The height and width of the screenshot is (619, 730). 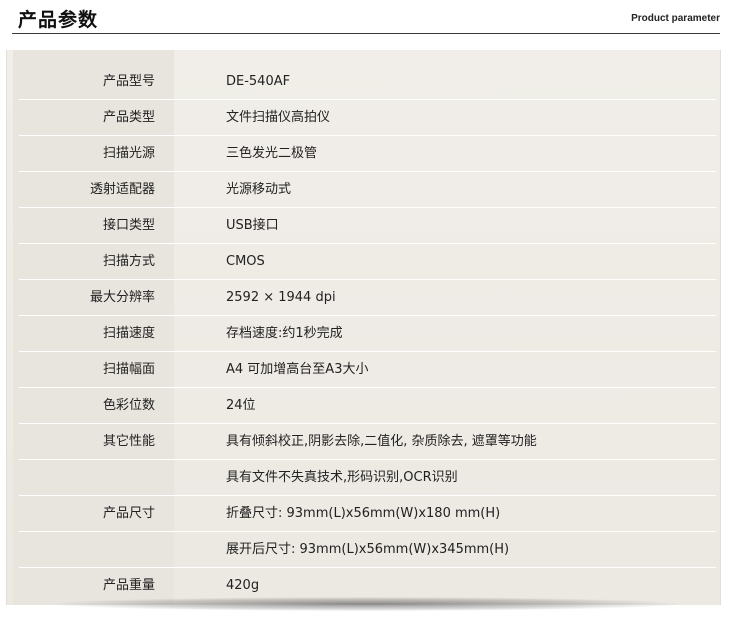 What do you see at coordinates (363, 82) in the screenshot?
I see `spec-row-model: 产品型号 DE-540AF` at bounding box center [363, 82].